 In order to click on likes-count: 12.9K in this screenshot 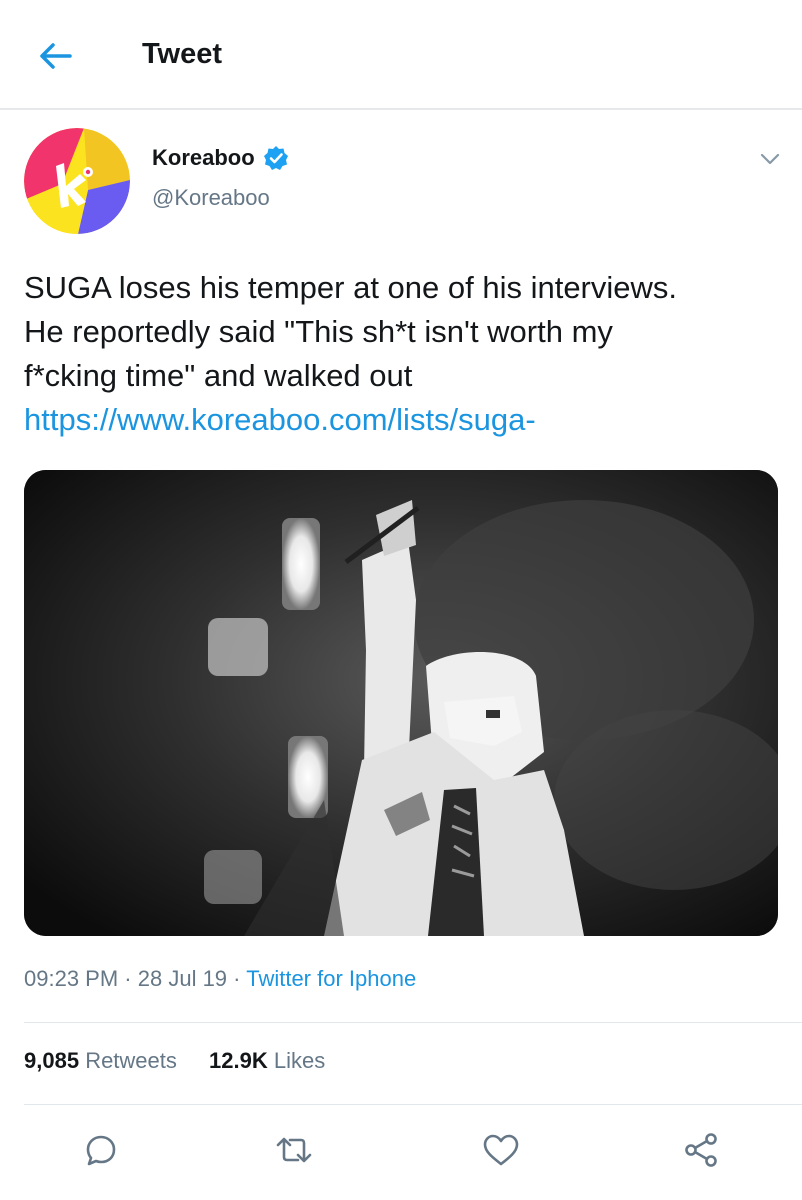, I will do `click(238, 1060)`.